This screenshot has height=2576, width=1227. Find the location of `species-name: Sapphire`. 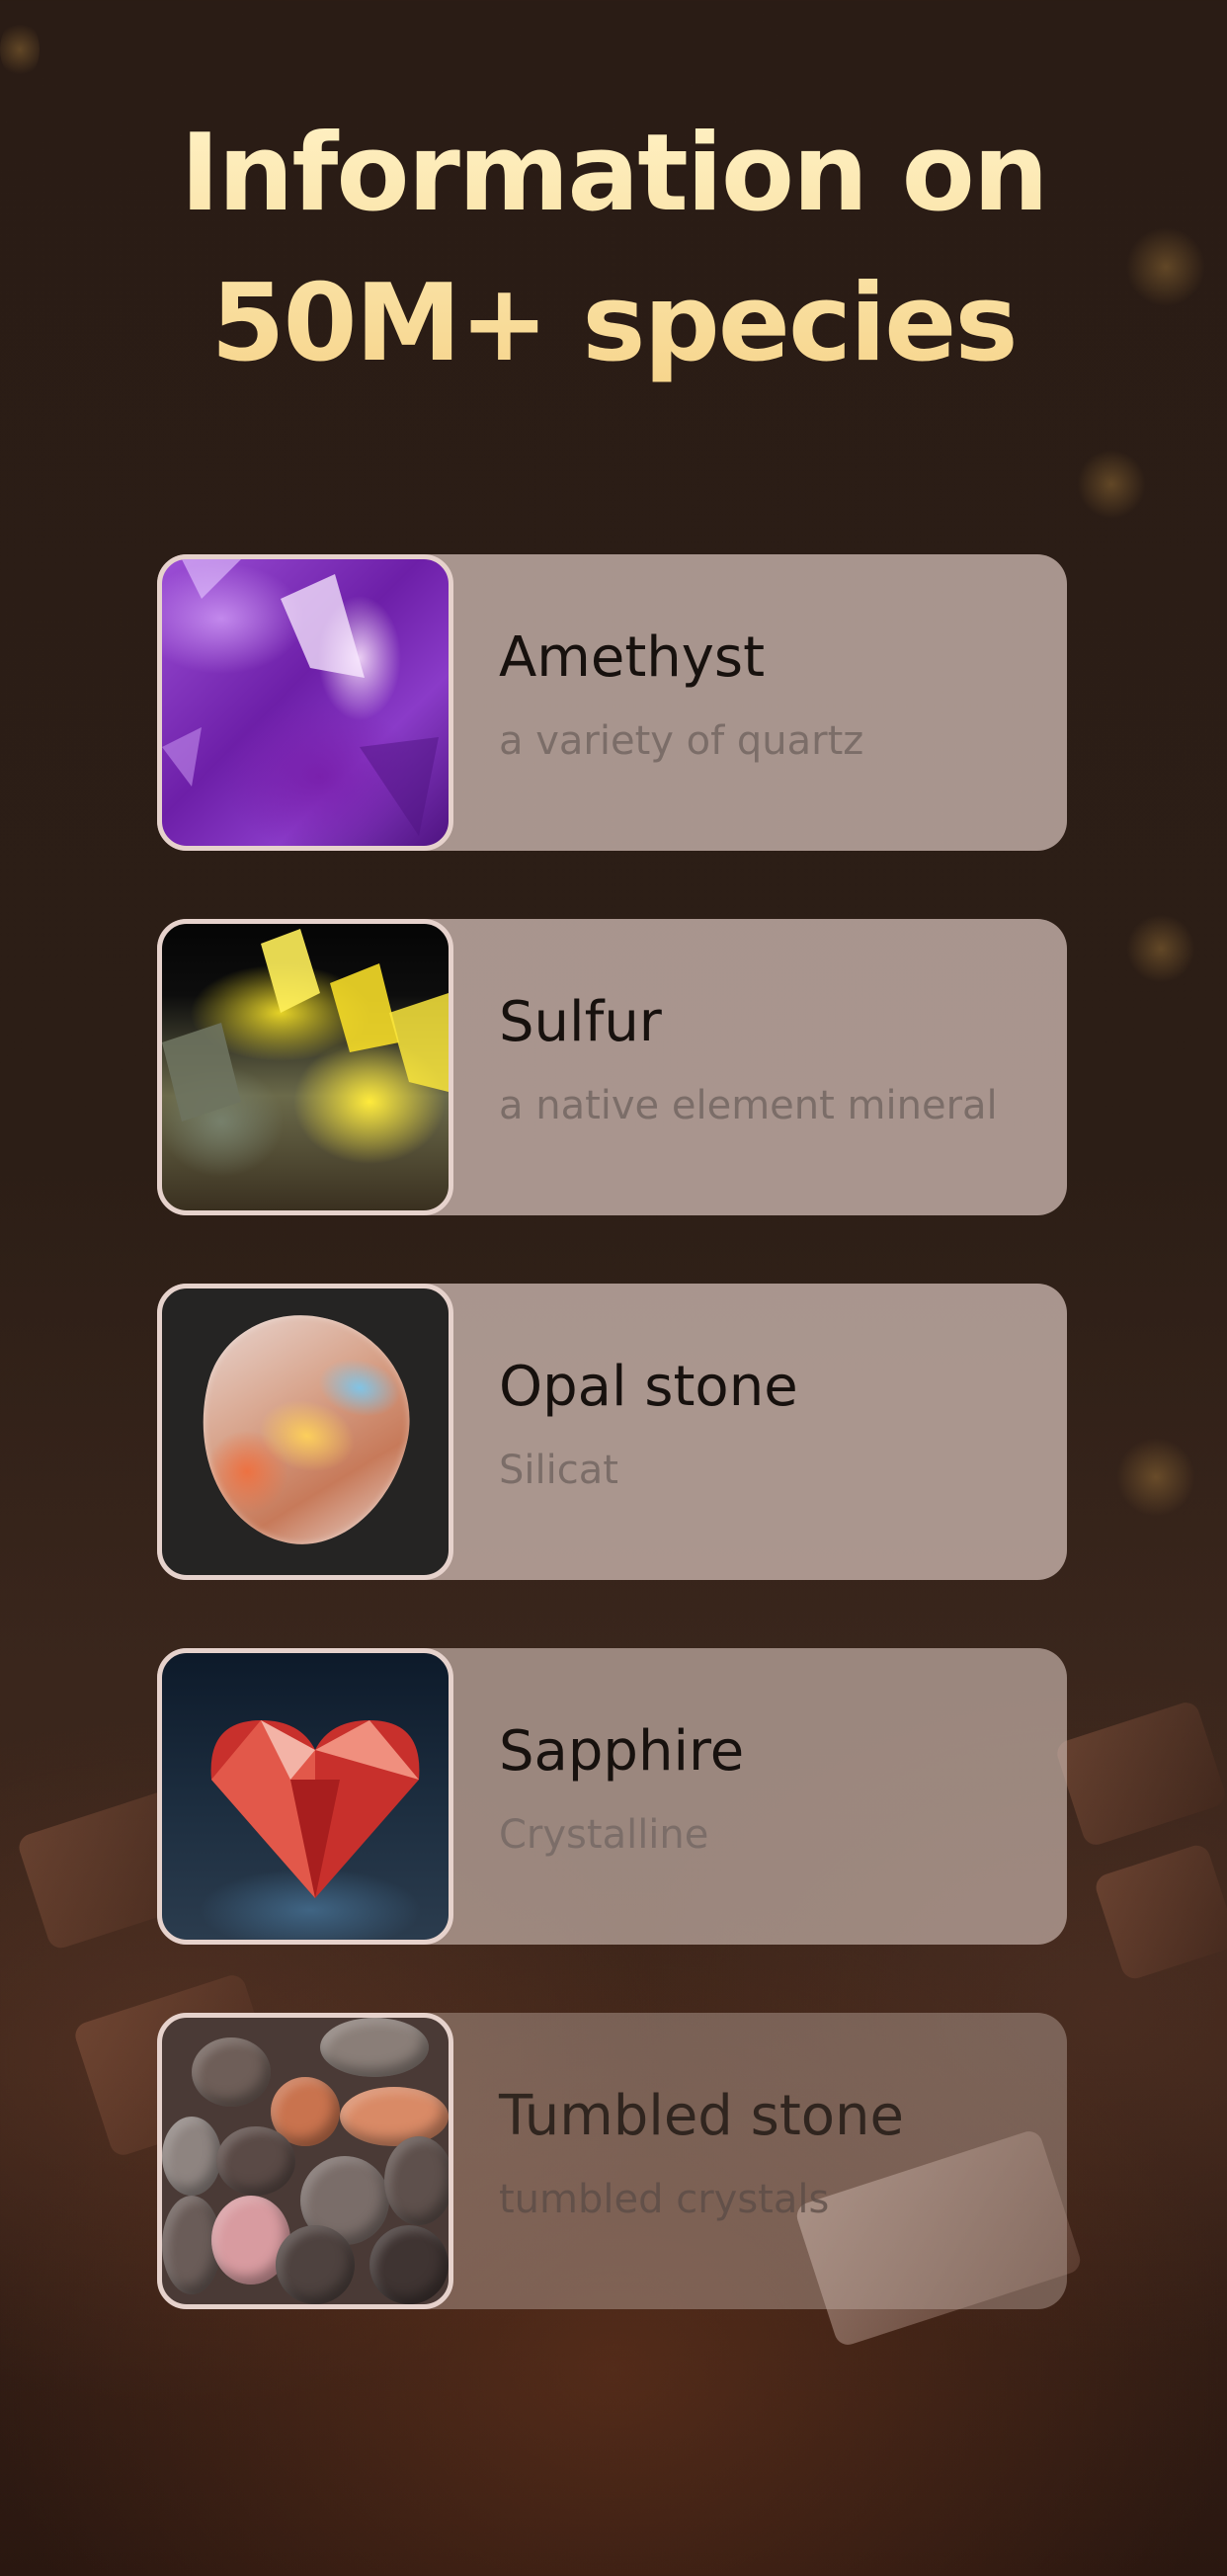

species-name: Sapphire is located at coordinates (622, 1751).